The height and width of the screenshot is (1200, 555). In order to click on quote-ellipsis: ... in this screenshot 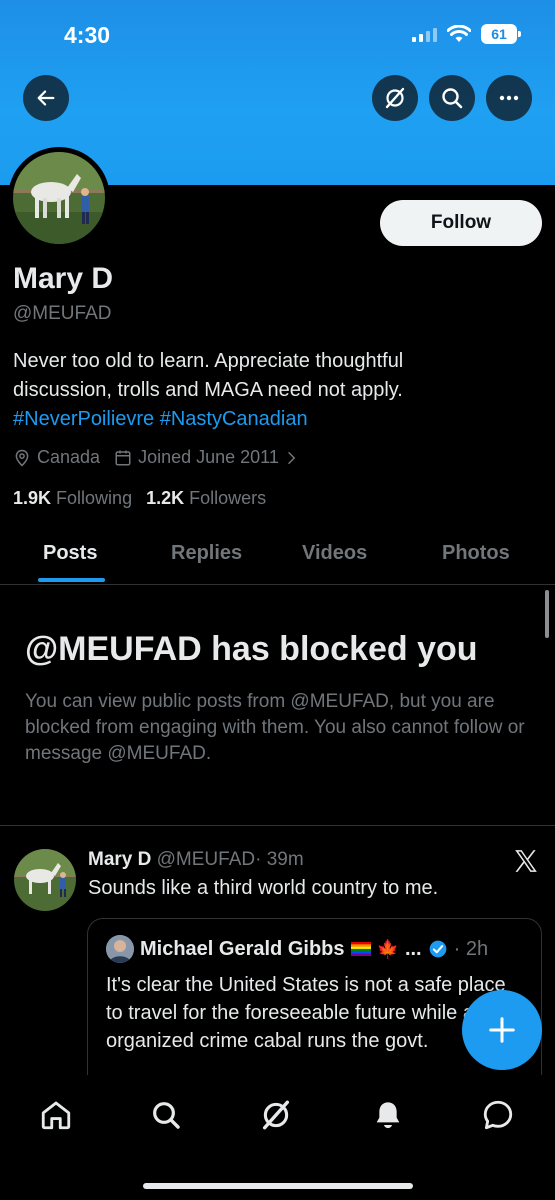, I will do `click(413, 948)`.